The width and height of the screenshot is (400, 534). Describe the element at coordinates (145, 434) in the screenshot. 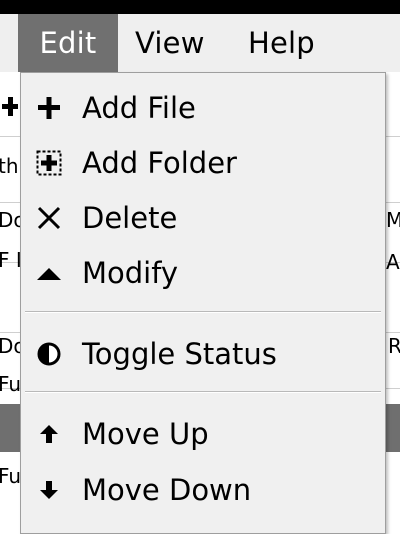

I see `menu-item-label: Move Up` at that location.